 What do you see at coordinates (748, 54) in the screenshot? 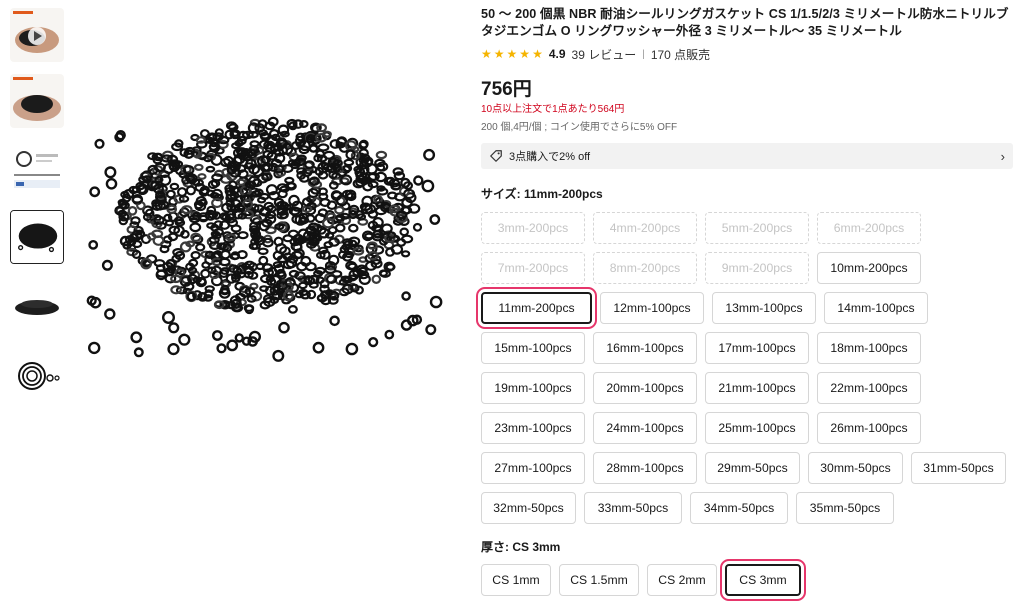
I see `rating-row: ★ ★ ★ ★ ★ 4.9 39 レビュー | 170 点販売` at bounding box center [748, 54].